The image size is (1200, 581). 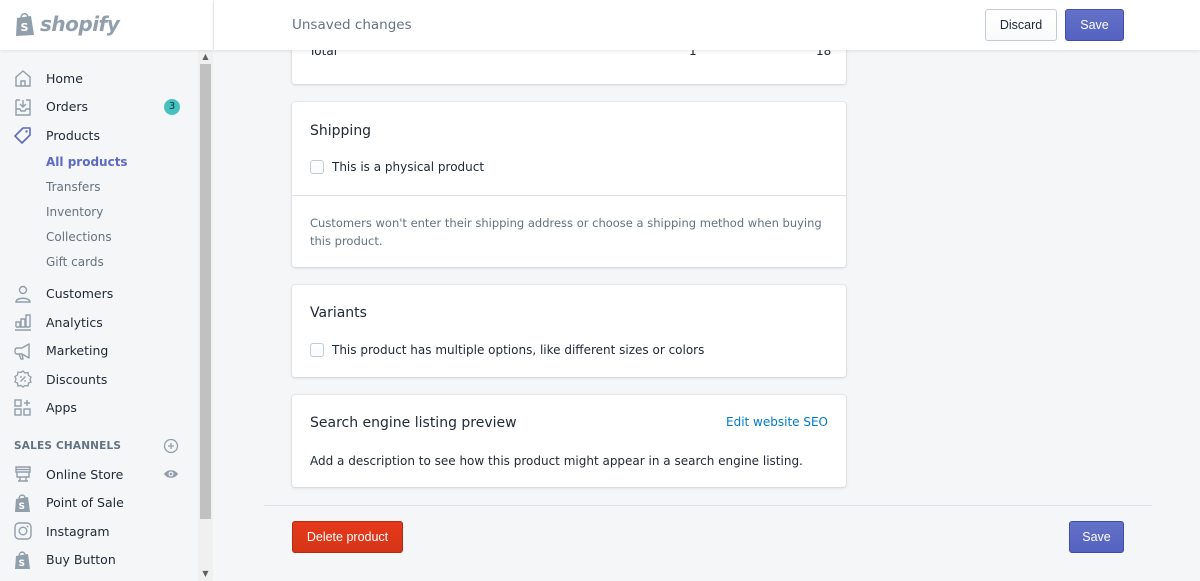 I want to click on sidebar-item-analytics: Analytics, so click(x=99, y=322).